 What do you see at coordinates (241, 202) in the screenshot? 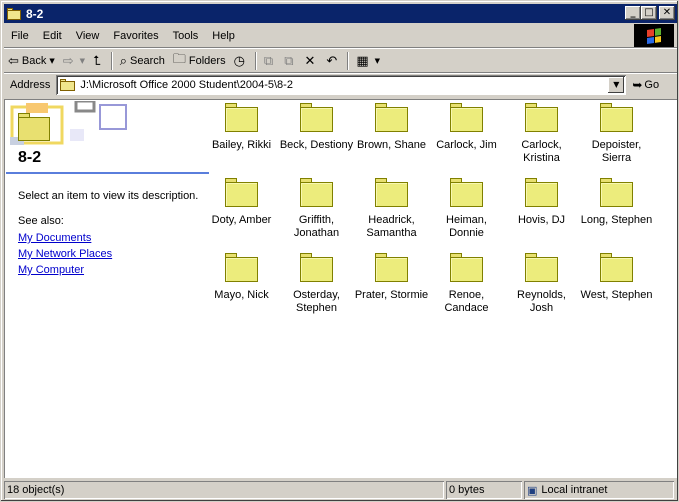
I see `folder-item: Doty, Amber` at bounding box center [241, 202].